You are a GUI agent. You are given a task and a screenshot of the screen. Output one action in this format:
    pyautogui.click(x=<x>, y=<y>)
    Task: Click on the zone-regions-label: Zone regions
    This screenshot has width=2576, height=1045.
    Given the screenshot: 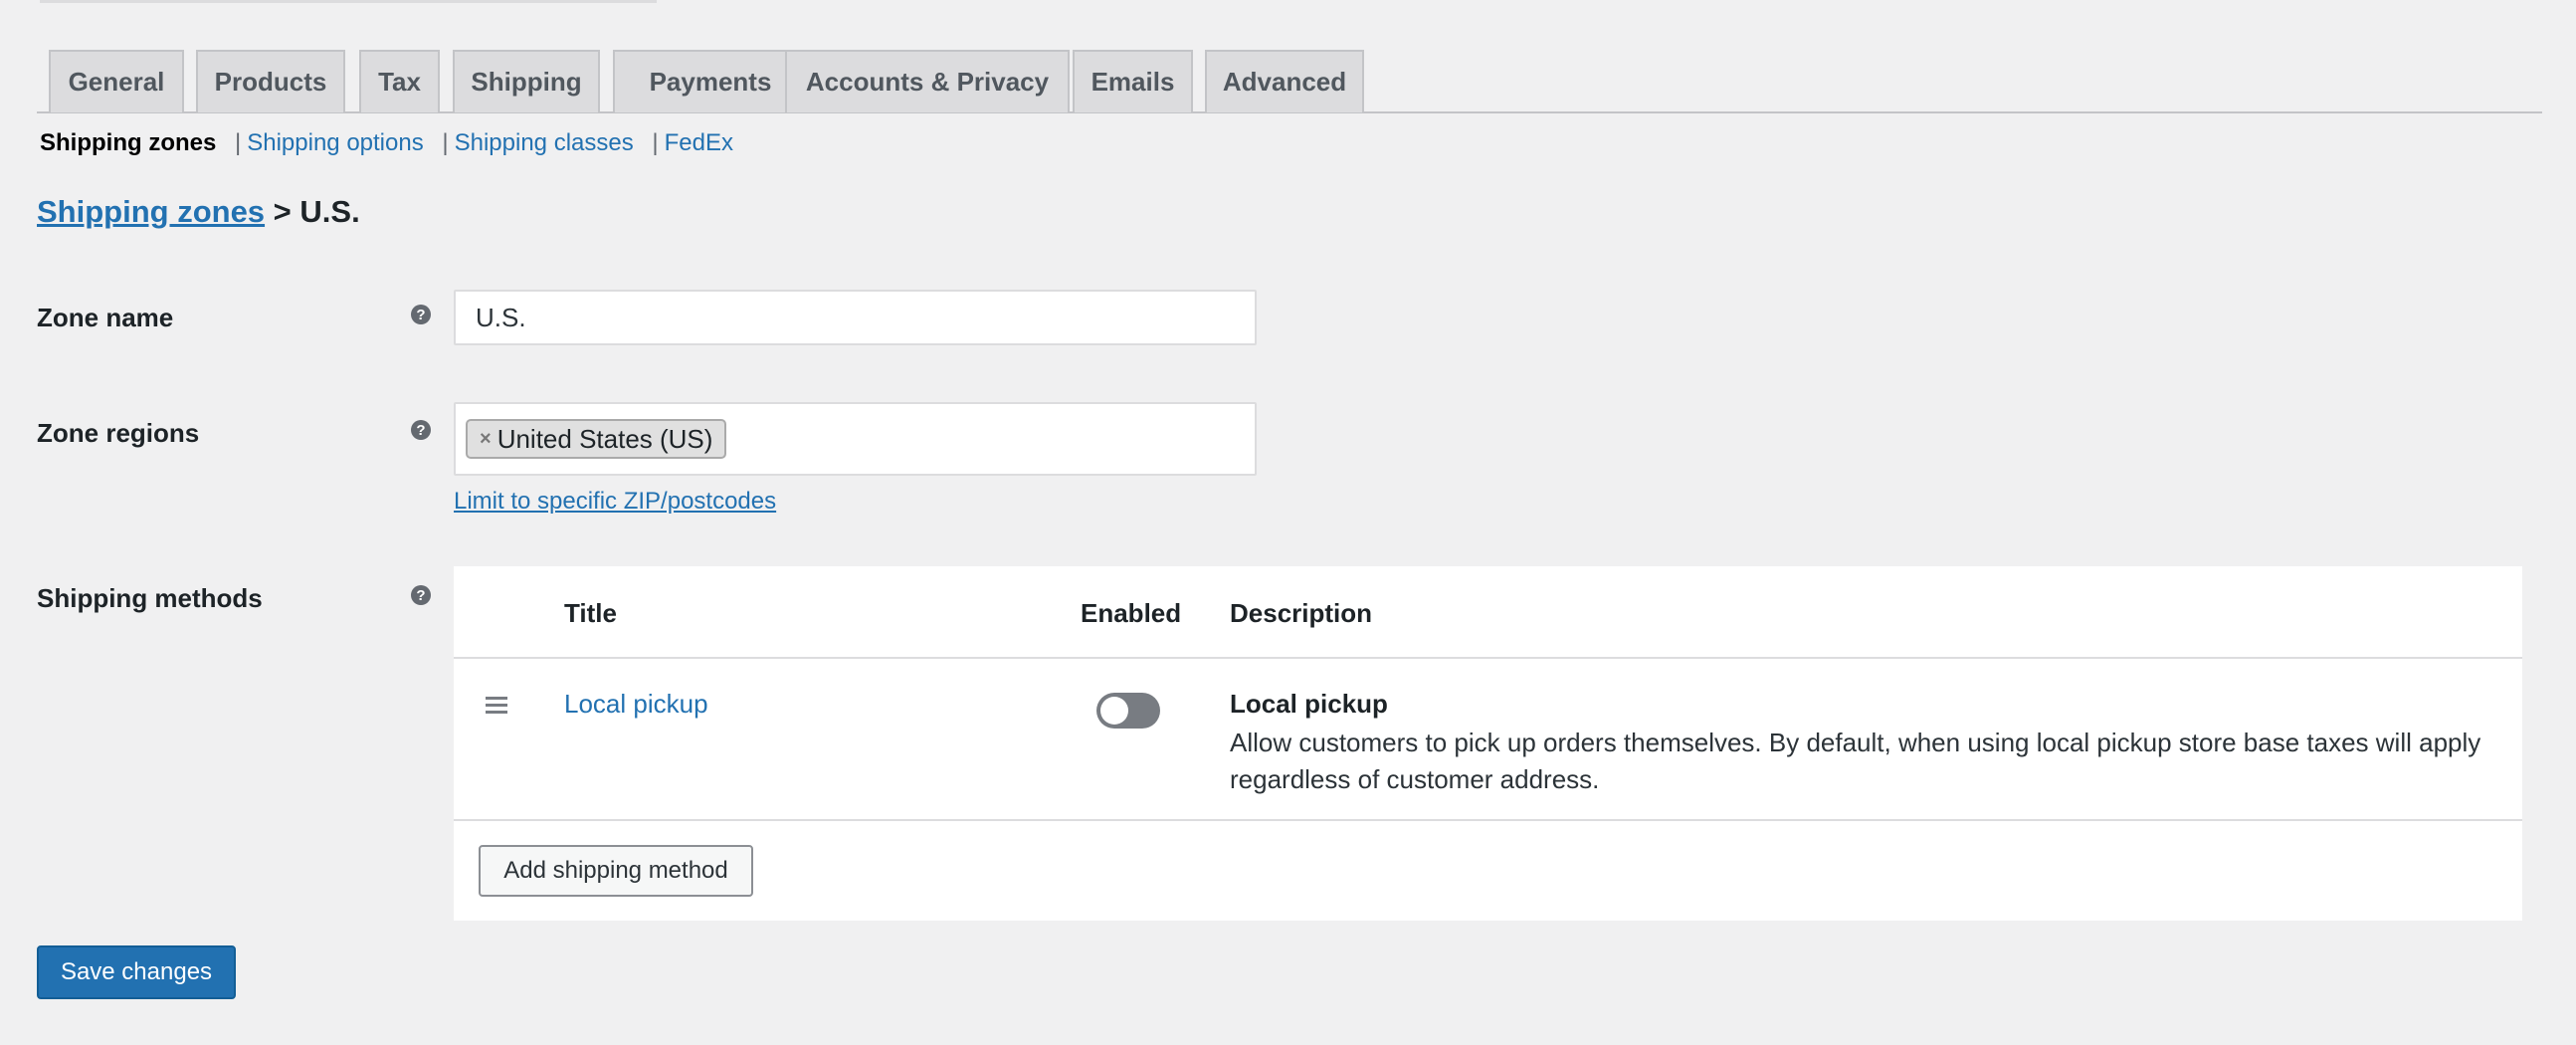 What is the action you would take?
    pyautogui.click(x=118, y=433)
    